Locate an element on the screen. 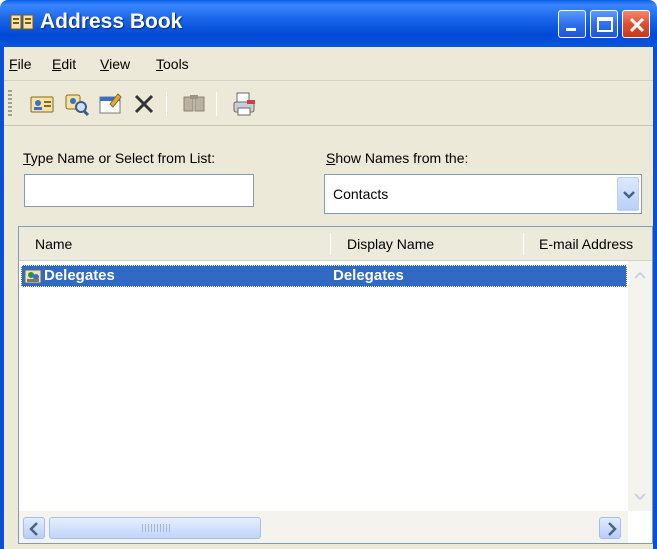 The width and height of the screenshot is (657, 549). chevron-right-icon is located at coordinates (612, 529).